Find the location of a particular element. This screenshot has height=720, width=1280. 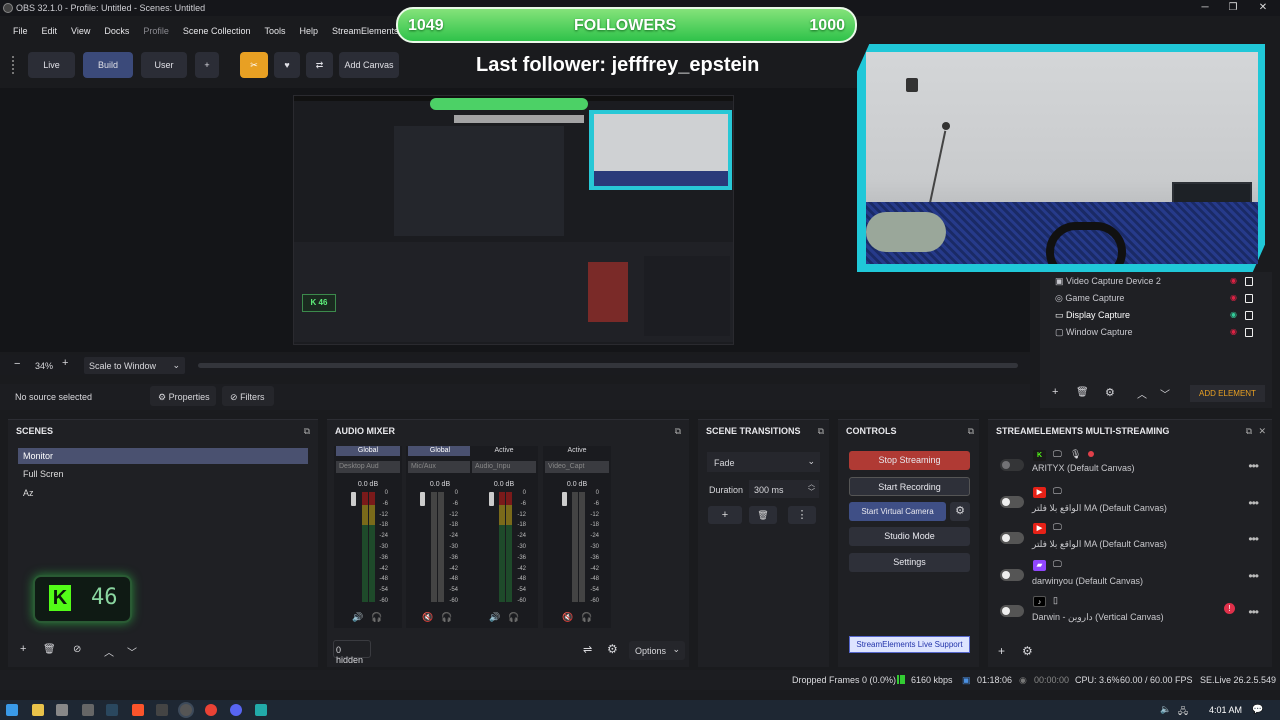

filters-button: ⊘ Filters is located at coordinates (248, 396).